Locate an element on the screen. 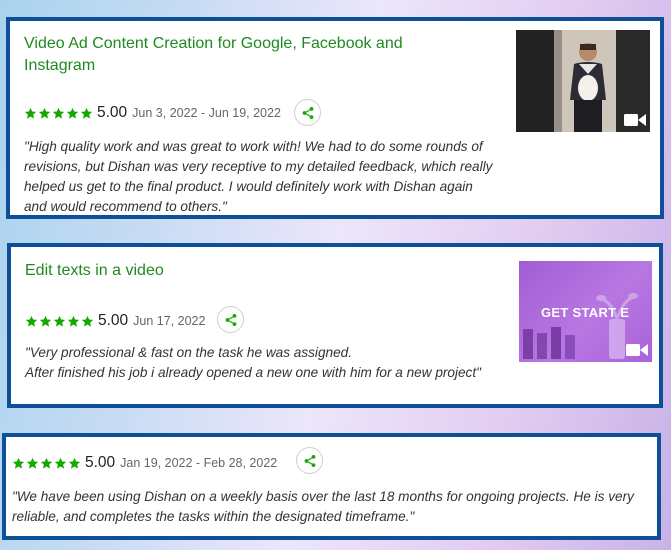 This screenshot has height=550, width=671. review-dates: Jan 19, 2022 - Feb 28, 2022 is located at coordinates (199, 463).